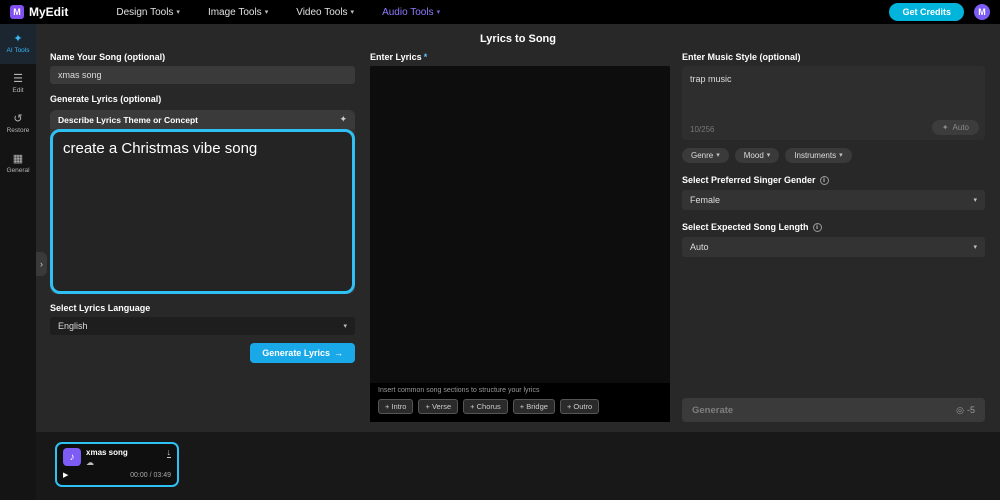 The image size is (1000, 500). Describe the element at coordinates (48, 12) in the screenshot. I see `brand-name: MyEdit` at that location.